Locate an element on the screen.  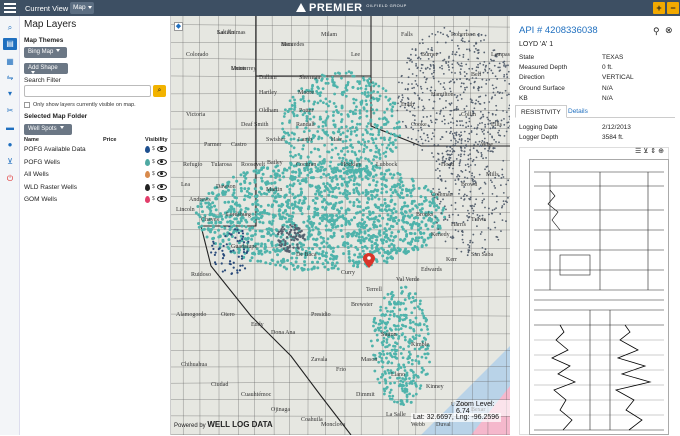
tab-resistivity: RESISTIVITY is located at coordinates (541, 111).